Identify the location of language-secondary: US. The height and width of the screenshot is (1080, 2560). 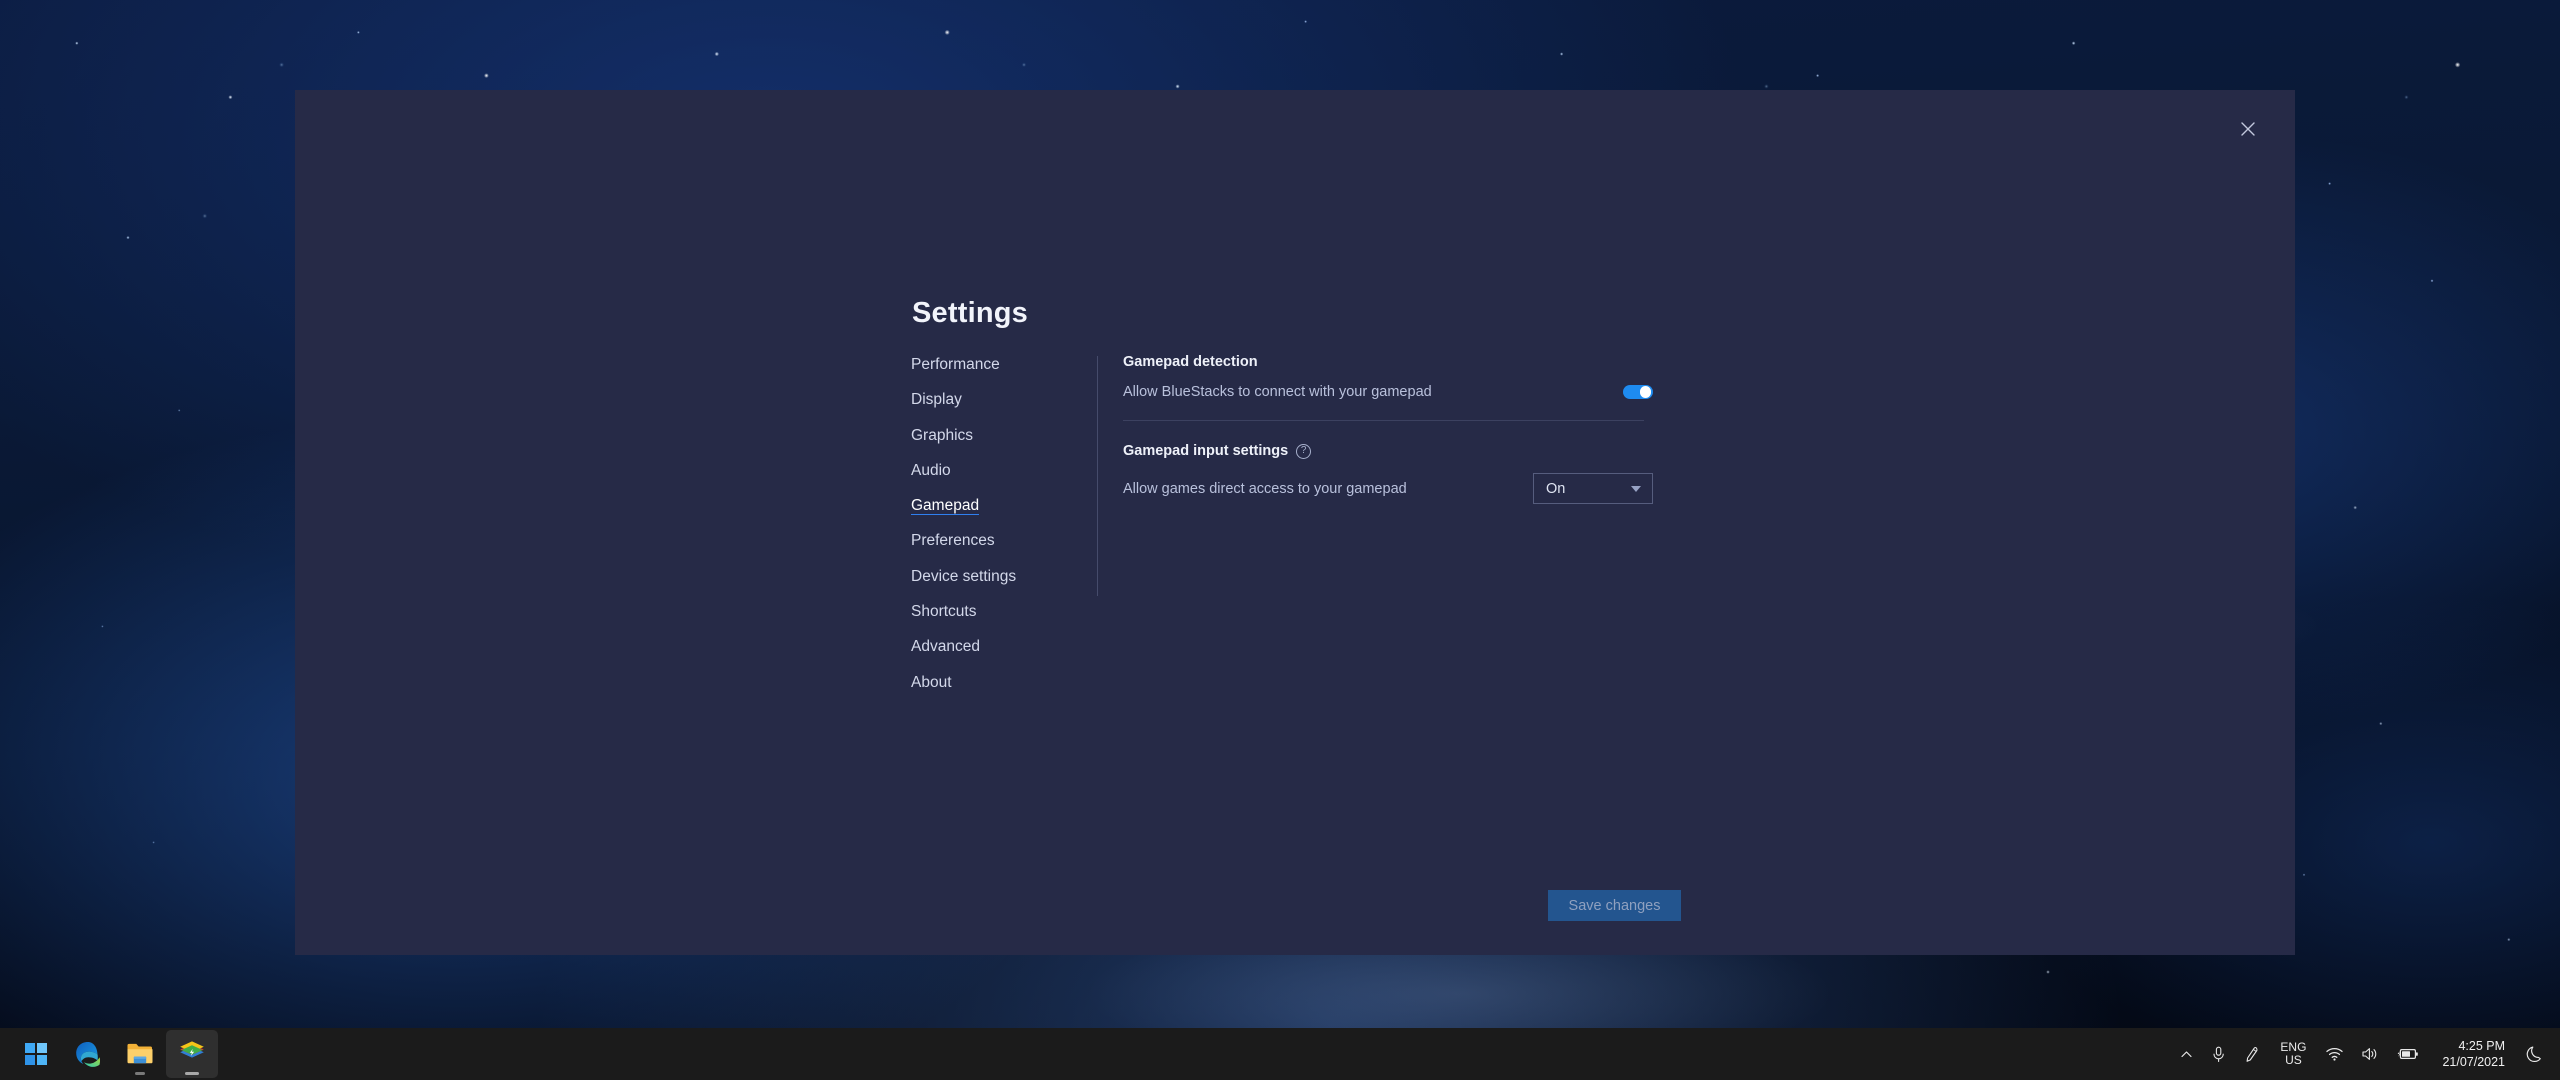
(2293, 1060).